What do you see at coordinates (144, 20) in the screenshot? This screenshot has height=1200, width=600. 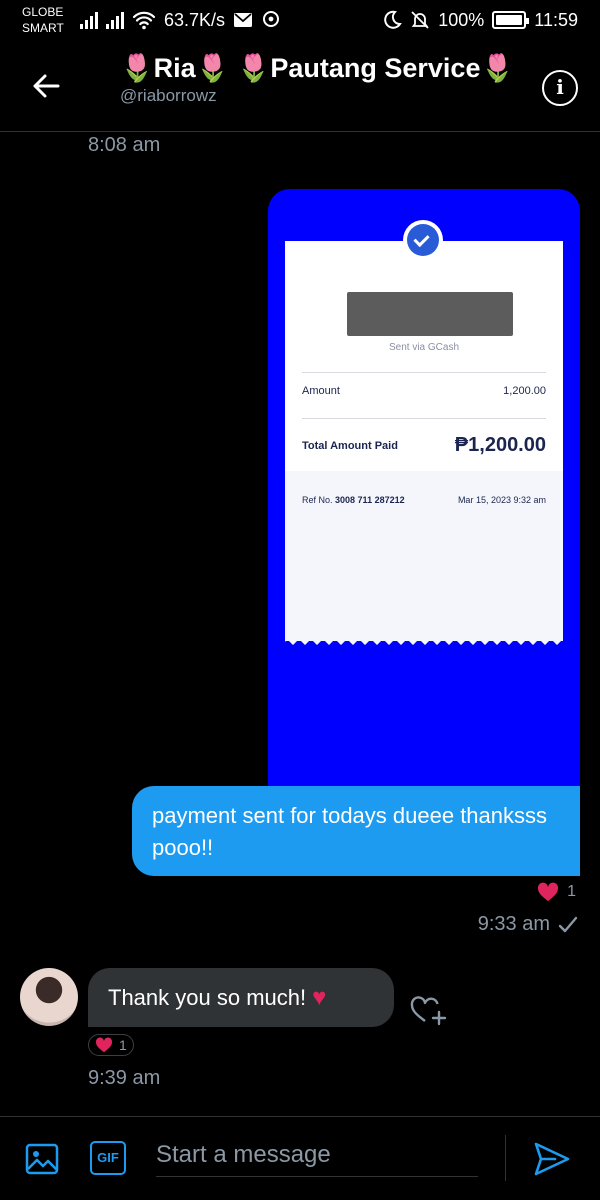 I see `wifi-icon` at bounding box center [144, 20].